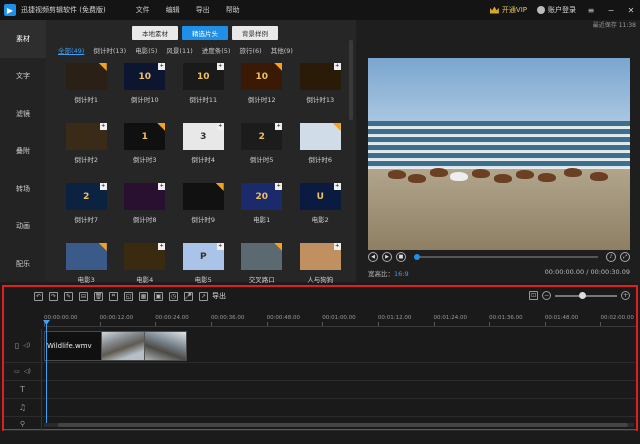 This screenshot has width=640, height=444. What do you see at coordinates (203, 256) in the screenshot?
I see `media-thumbnail: P +` at bounding box center [203, 256].